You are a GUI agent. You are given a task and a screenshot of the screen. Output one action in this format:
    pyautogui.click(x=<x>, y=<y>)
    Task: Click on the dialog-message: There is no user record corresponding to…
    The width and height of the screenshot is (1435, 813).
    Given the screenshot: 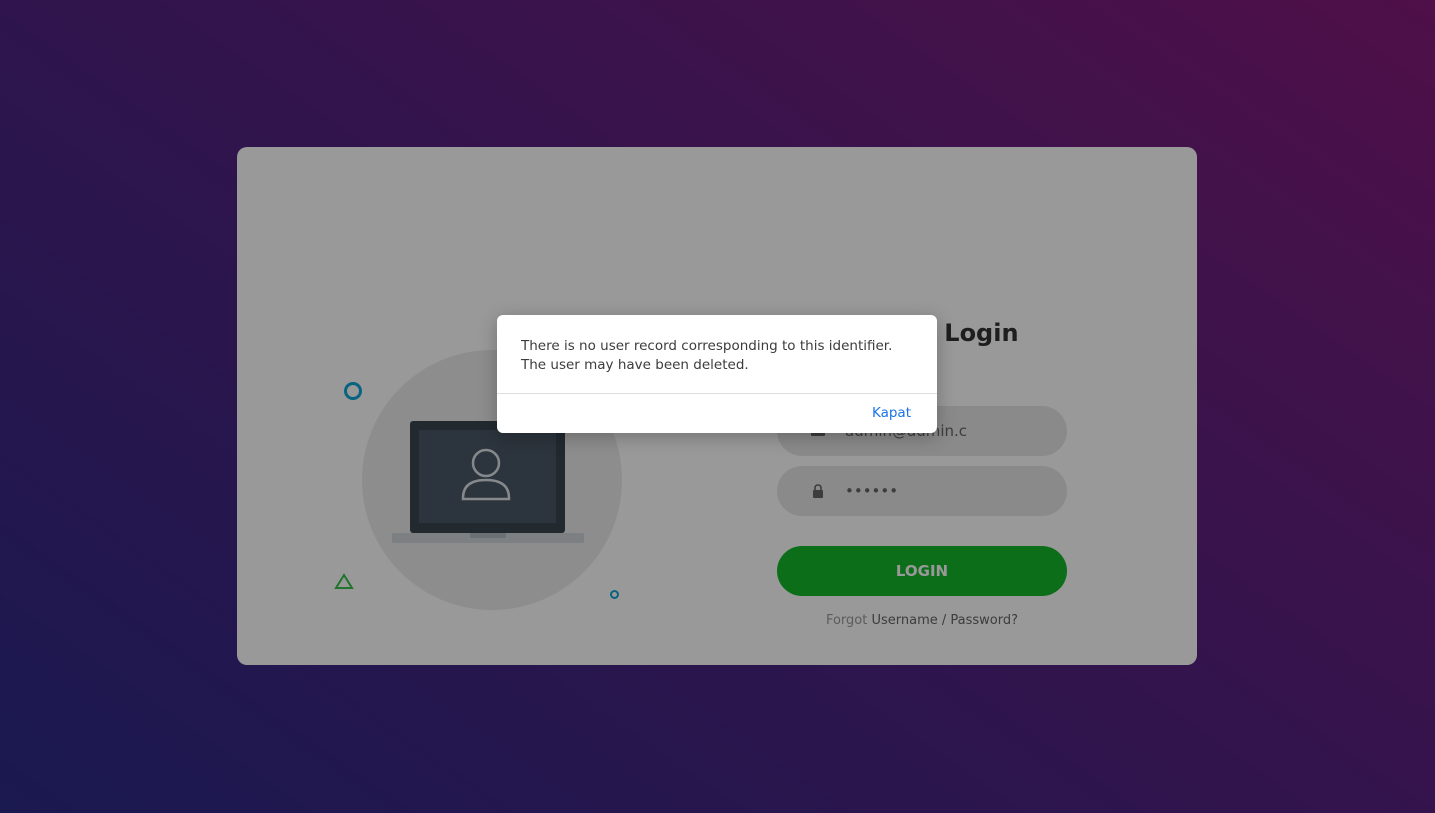 What is the action you would take?
    pyautogui.click(x=707, y=355)
    